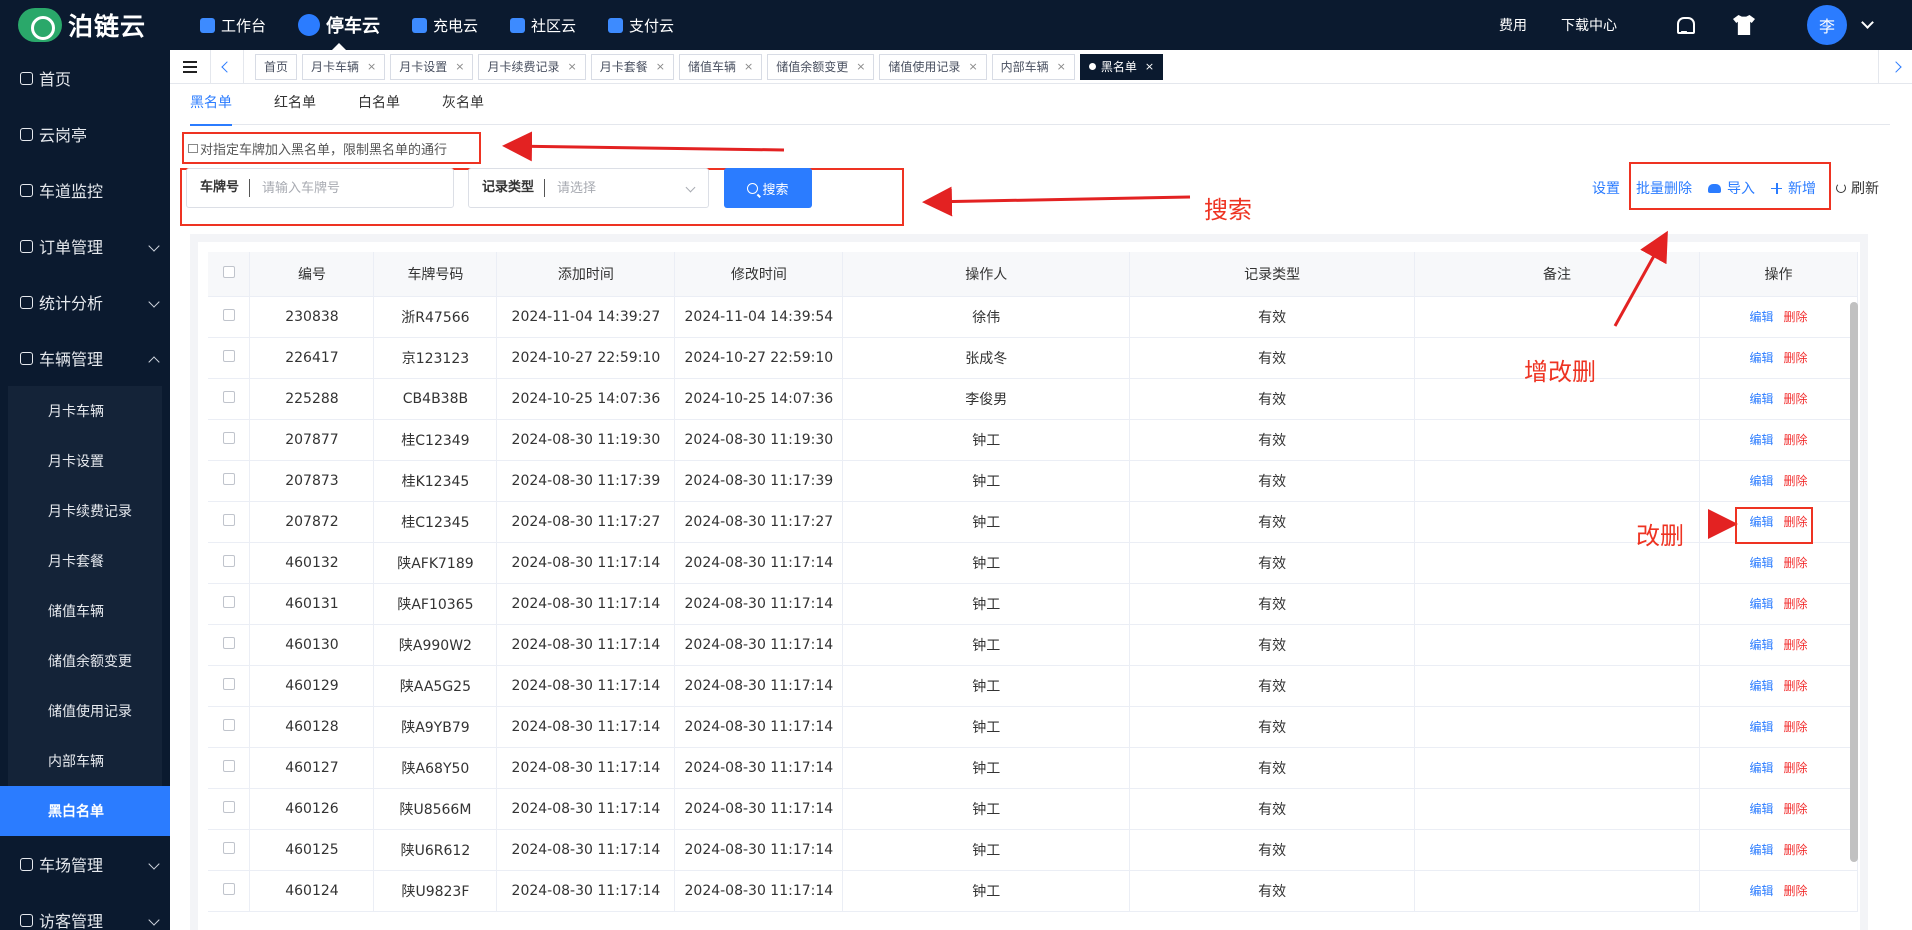 This screenshot has height=930, width=1912. Describe the element at coordinates (543, 25) in the screenshot. I see `topnav-community-cloud: 社区云` at that location.